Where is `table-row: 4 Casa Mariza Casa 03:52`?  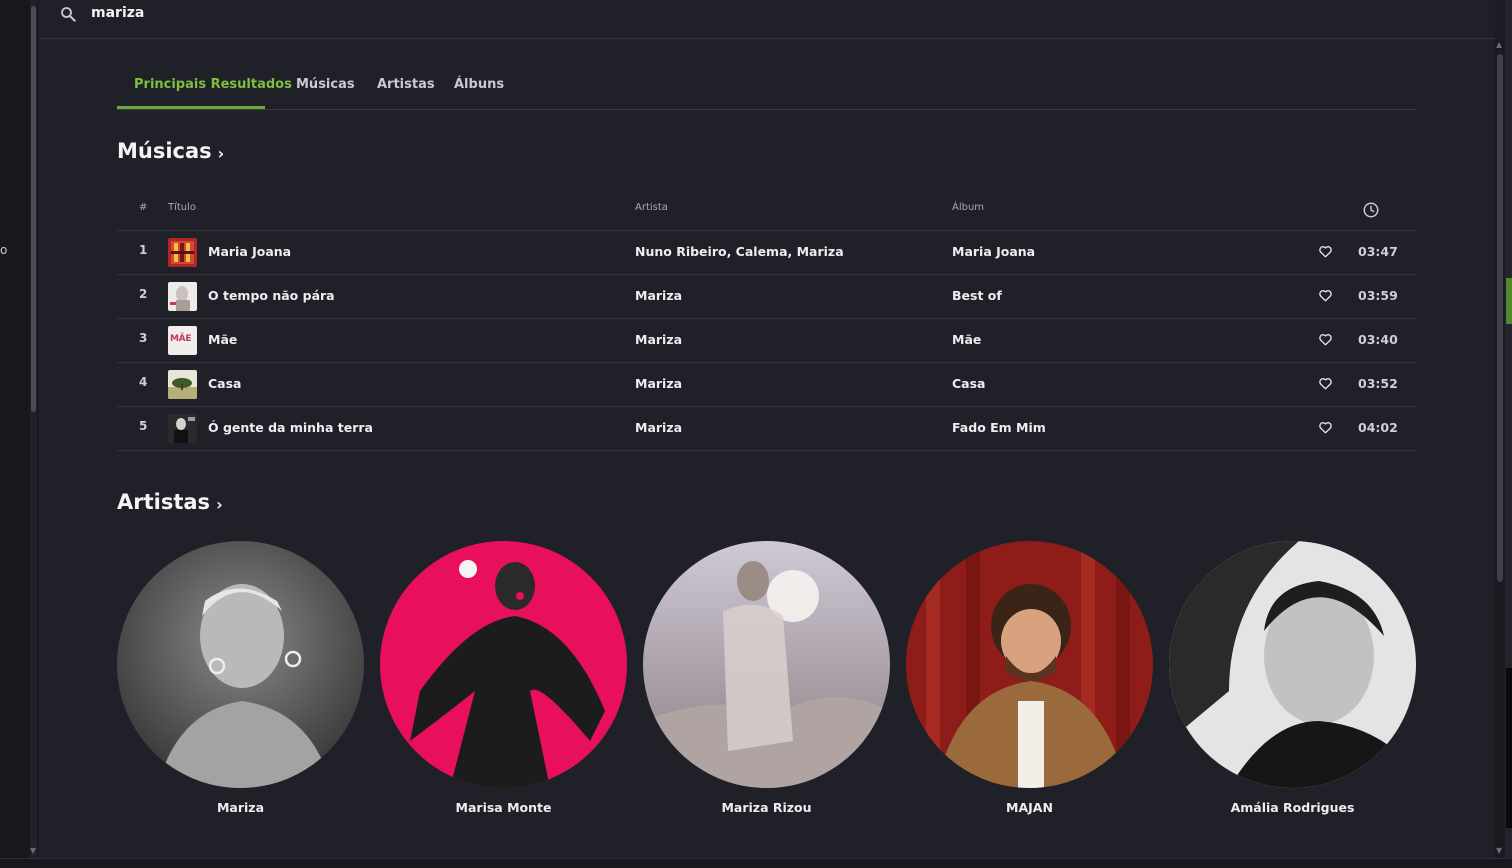
table-row: 4 Casa Mariza Casa 03:52 is located at coordinates (766, 385).